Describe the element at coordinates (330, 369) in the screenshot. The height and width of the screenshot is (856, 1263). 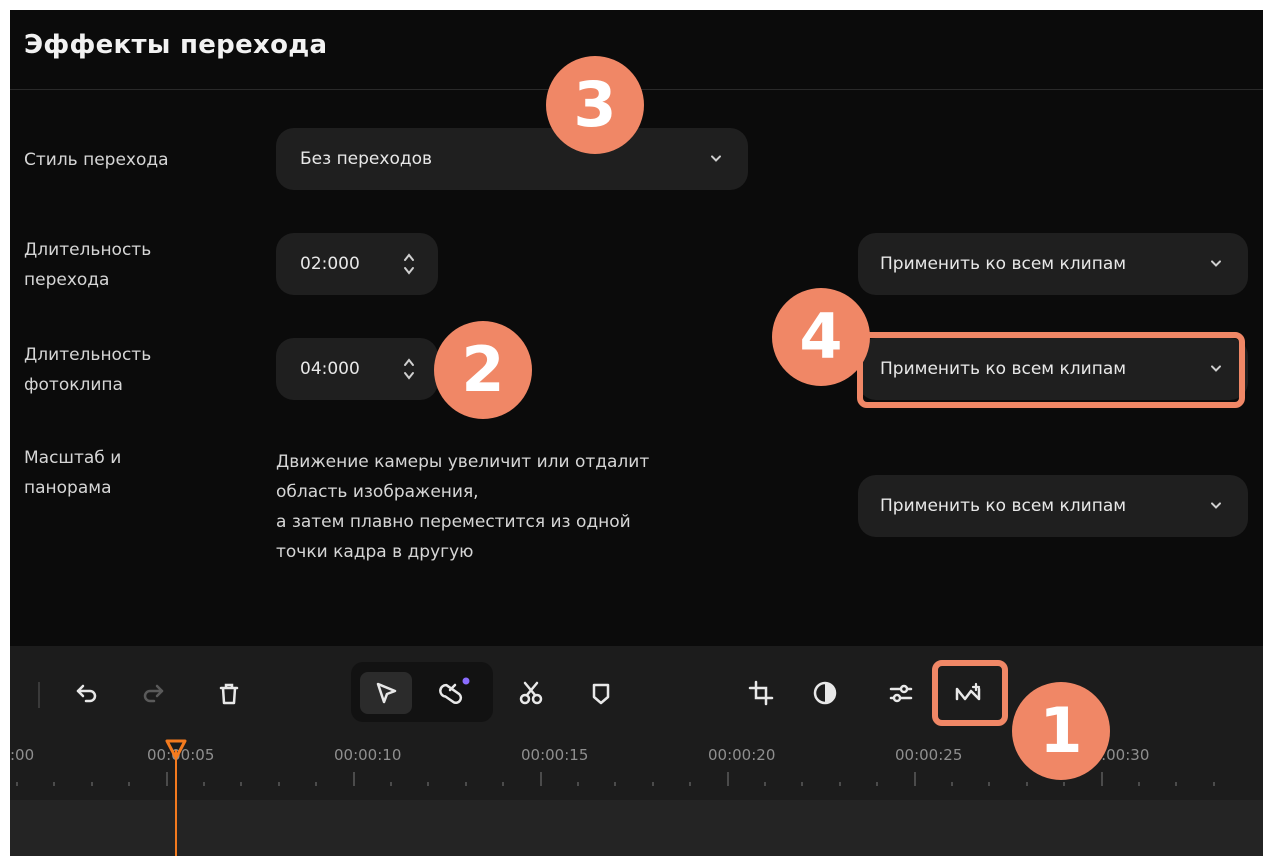
I see `photo-duration-value: 04:000` at that location.